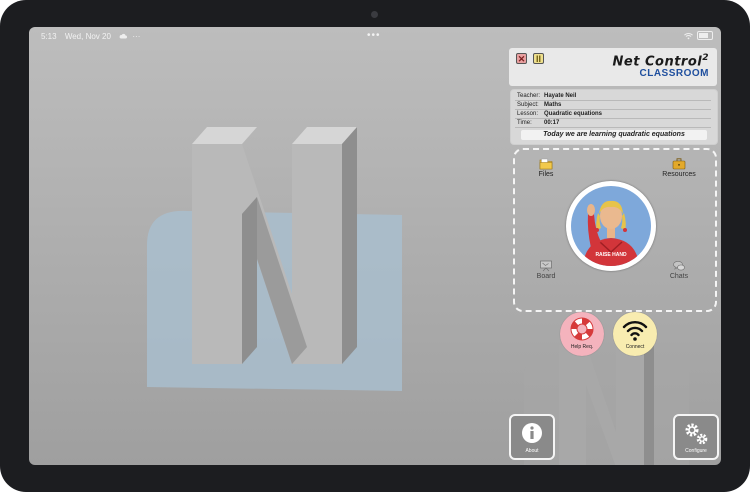 The image size is (750, 492). What do you see at coordinates (611, 226) in the screenshot?
I see `raise-hand-button: RAISE HAND` at bounding box center [611, 226].